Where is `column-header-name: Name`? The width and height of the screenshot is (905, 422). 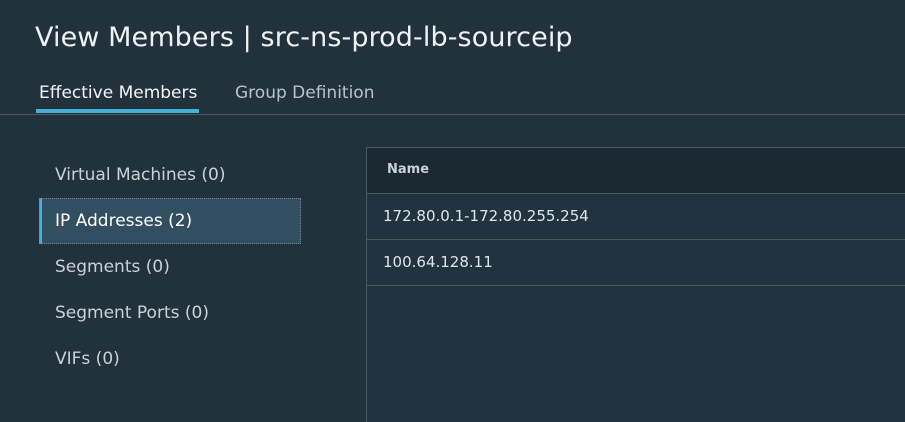
column-header-name: Name is located at coordinates (636, 170).